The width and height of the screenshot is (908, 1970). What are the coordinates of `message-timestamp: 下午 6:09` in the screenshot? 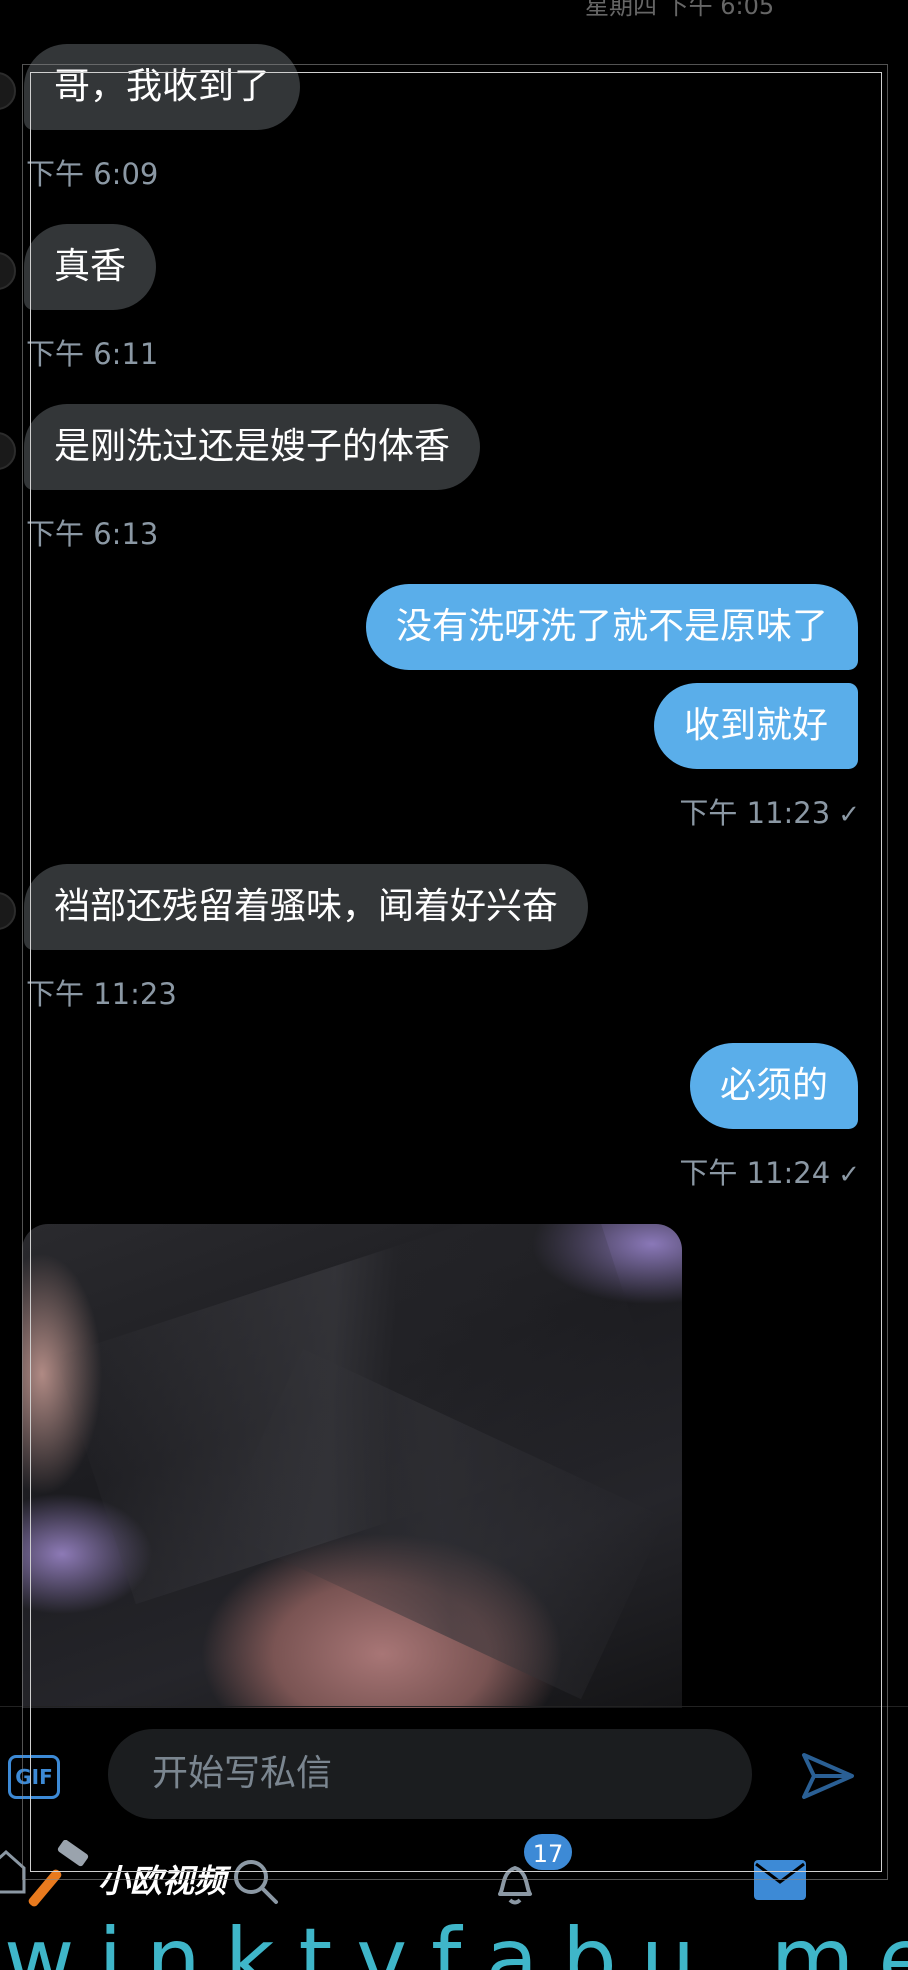 It's located at (92, 174).